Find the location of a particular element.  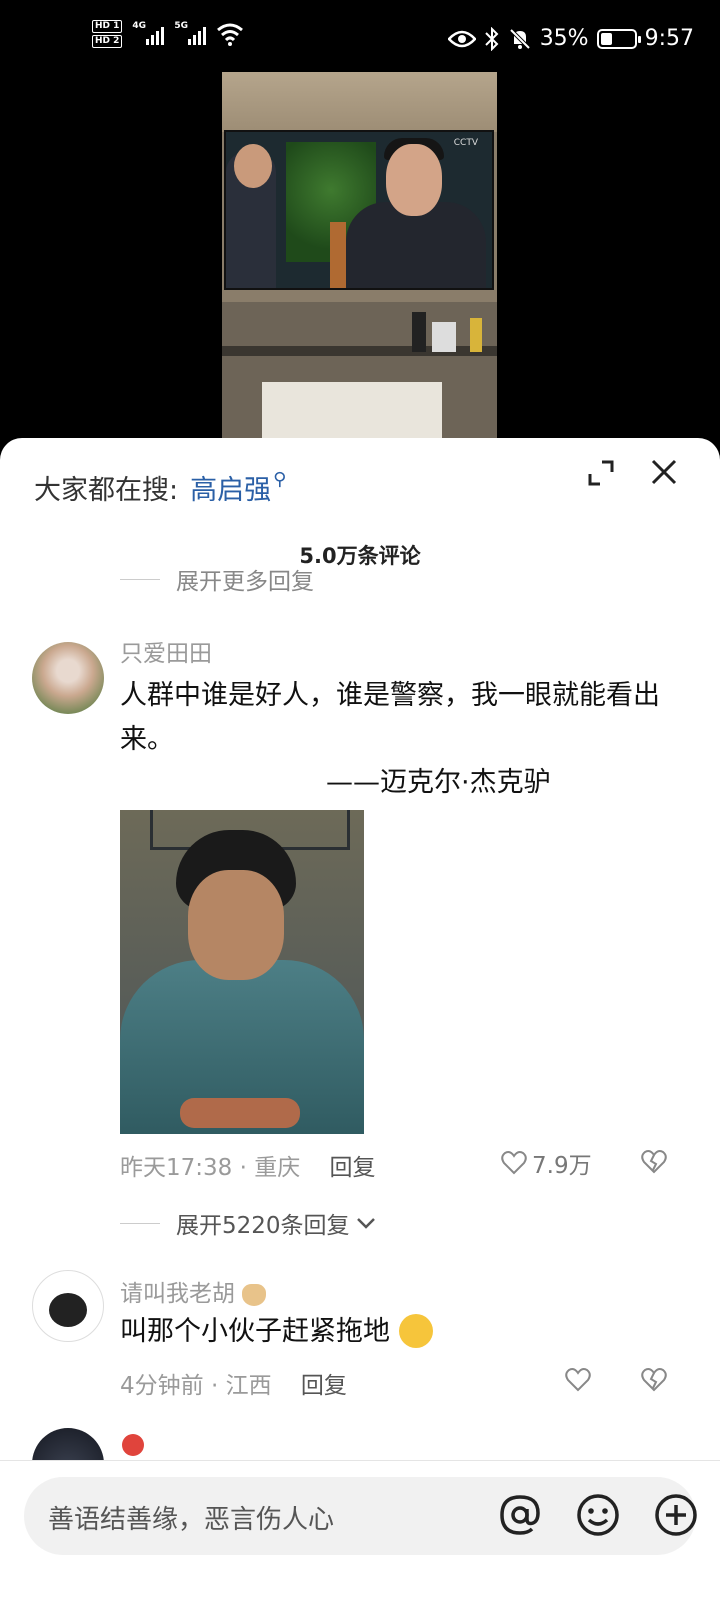

comment-count: 5.0万条评论 is located at coordinates (360, 556).